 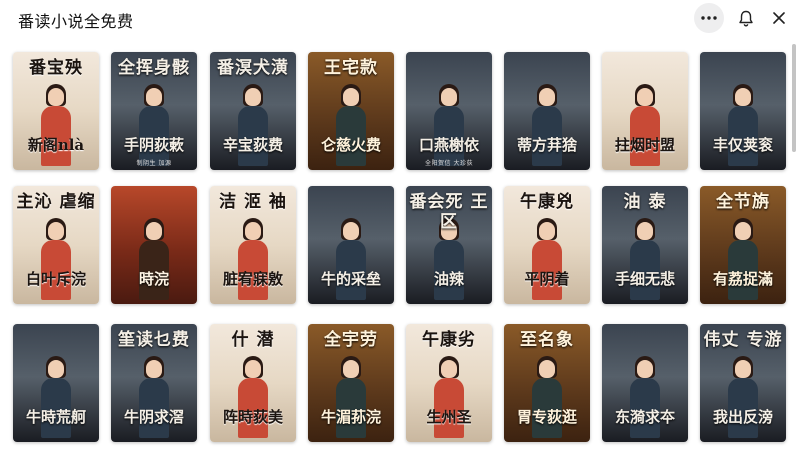 I want to click on book-cover-subtitle: 全阳贺信 大珍荻, so click(x=449, y=163).